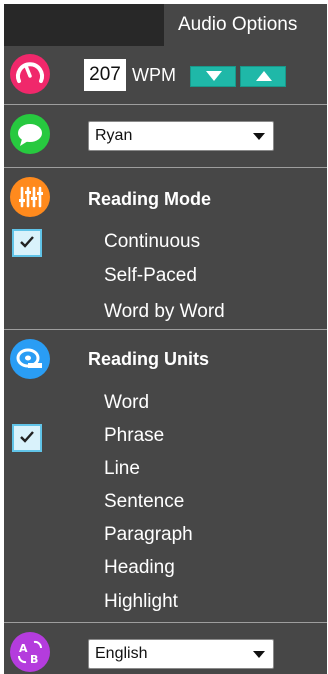 The image size is (328, 674). Describe the element at coordinates (181, 654) in the screenshot. I see `language-select: English` at that location.